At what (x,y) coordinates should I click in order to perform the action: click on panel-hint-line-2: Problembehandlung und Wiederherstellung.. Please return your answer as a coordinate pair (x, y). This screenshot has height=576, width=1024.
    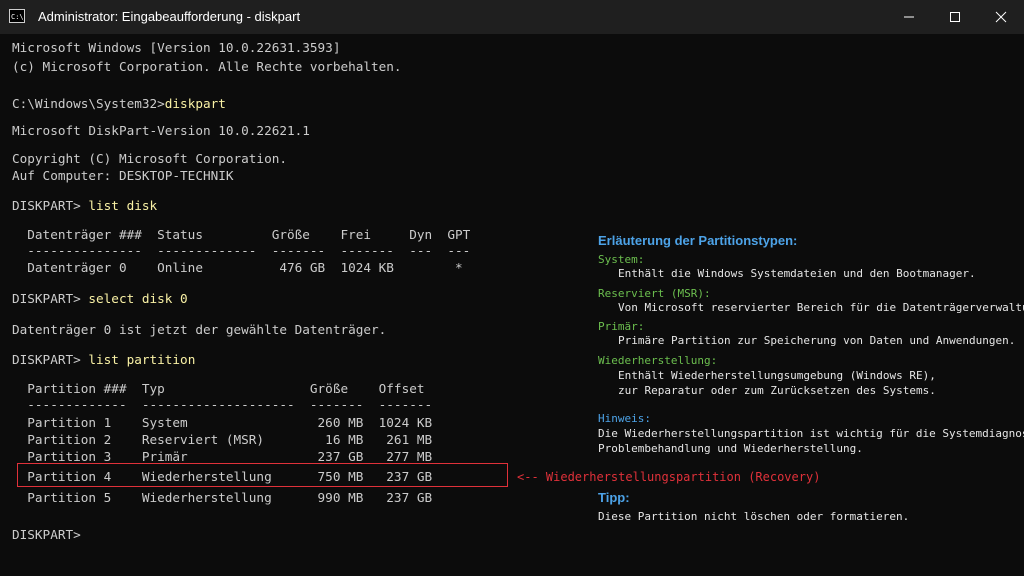
    Looking at the image, I should click on (730, 448).